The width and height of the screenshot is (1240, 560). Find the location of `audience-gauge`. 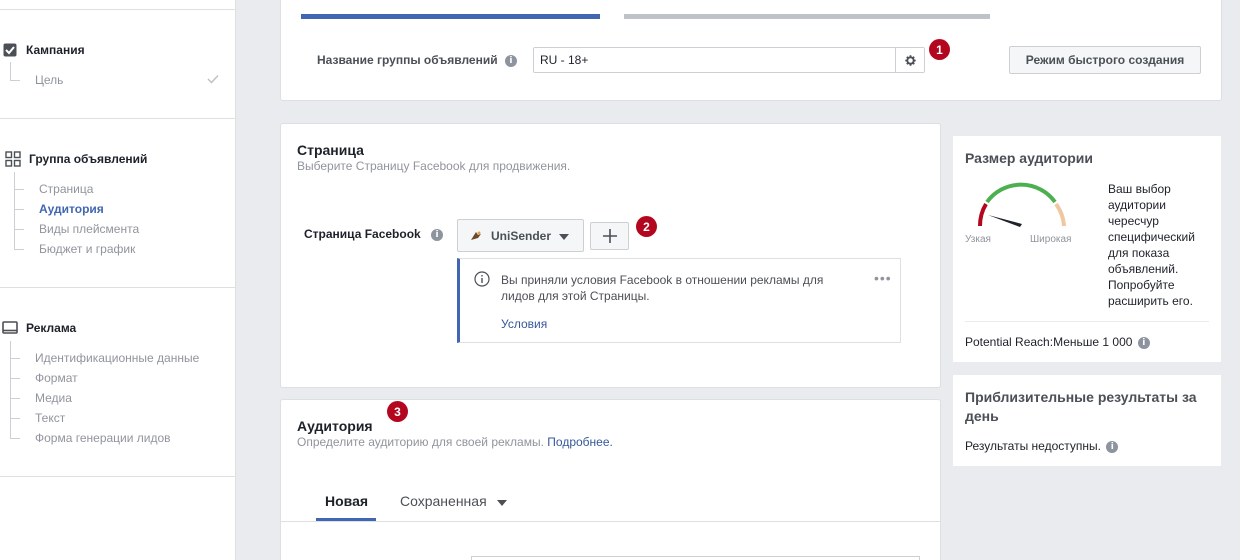

audience-gauge is located at coordinates (1021, 204).